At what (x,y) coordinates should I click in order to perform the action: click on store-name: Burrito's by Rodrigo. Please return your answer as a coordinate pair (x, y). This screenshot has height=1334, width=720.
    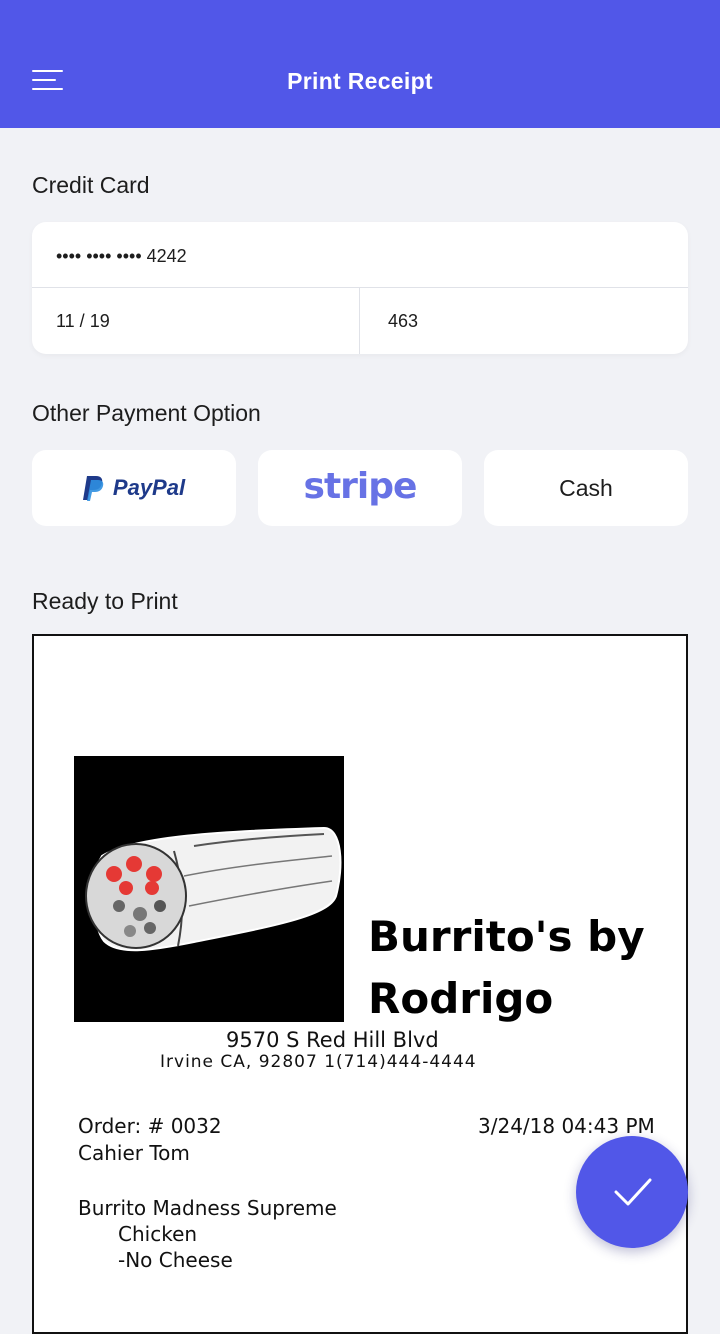
    Looking at the image, I should click on (506, 968).